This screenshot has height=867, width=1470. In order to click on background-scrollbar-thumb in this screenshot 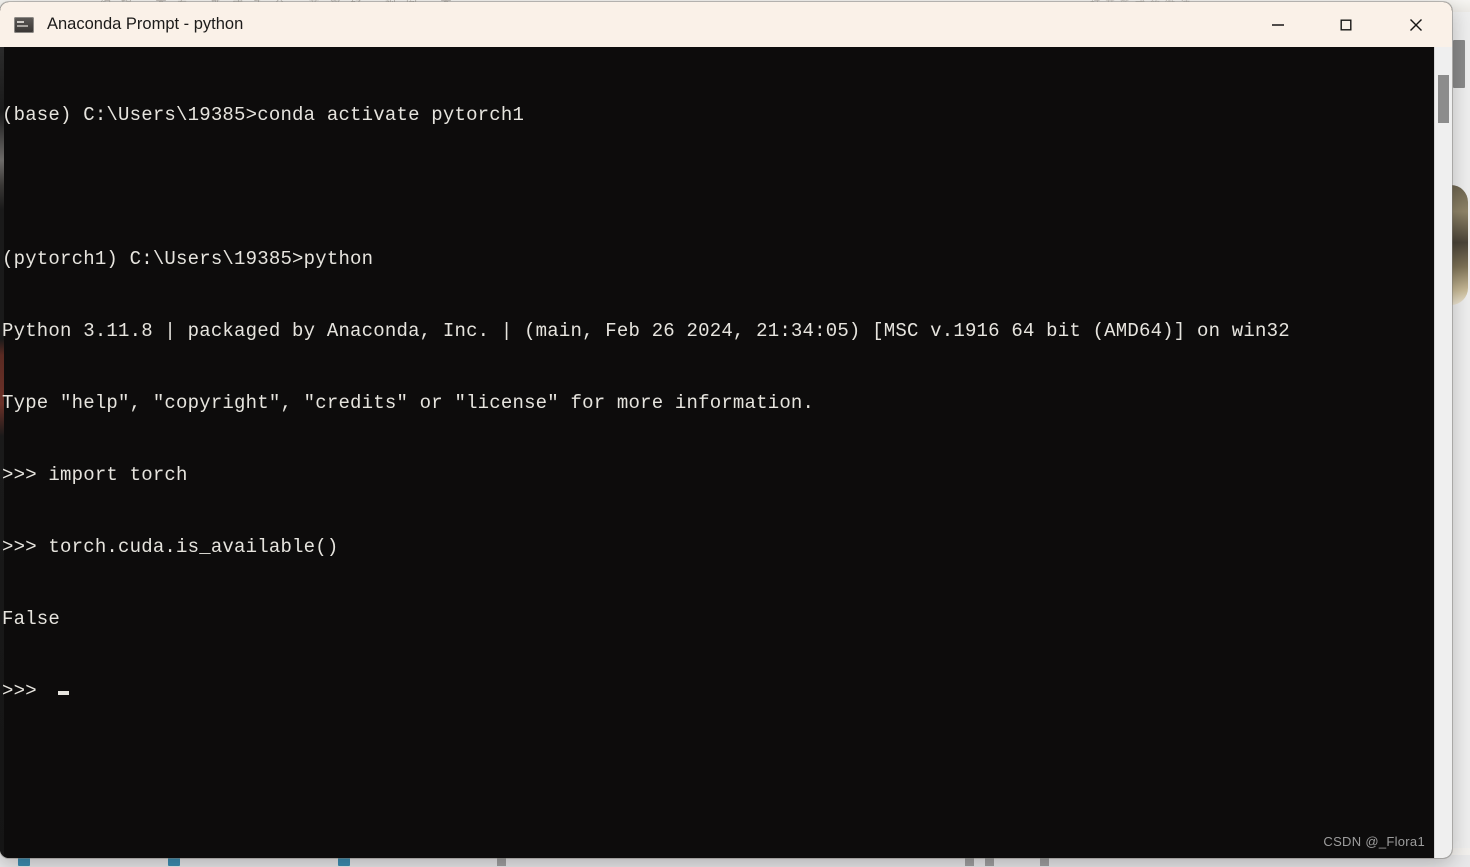, I will do `click(1459, 64)`.